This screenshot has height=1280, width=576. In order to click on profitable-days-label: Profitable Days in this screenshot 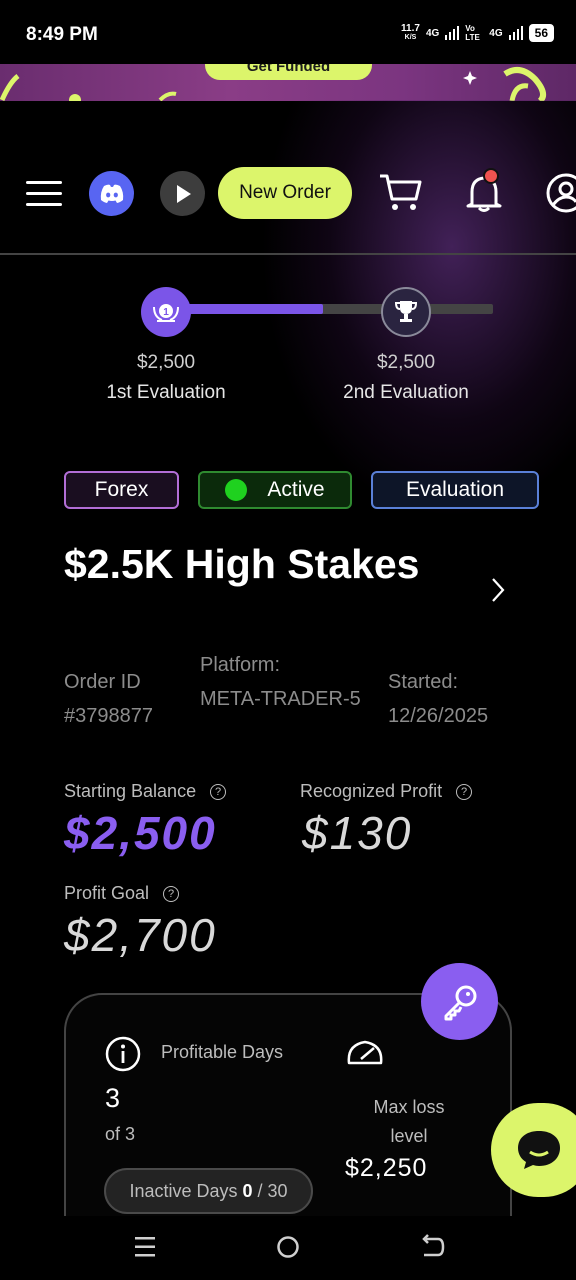, I will do `click(222, 1052)`.